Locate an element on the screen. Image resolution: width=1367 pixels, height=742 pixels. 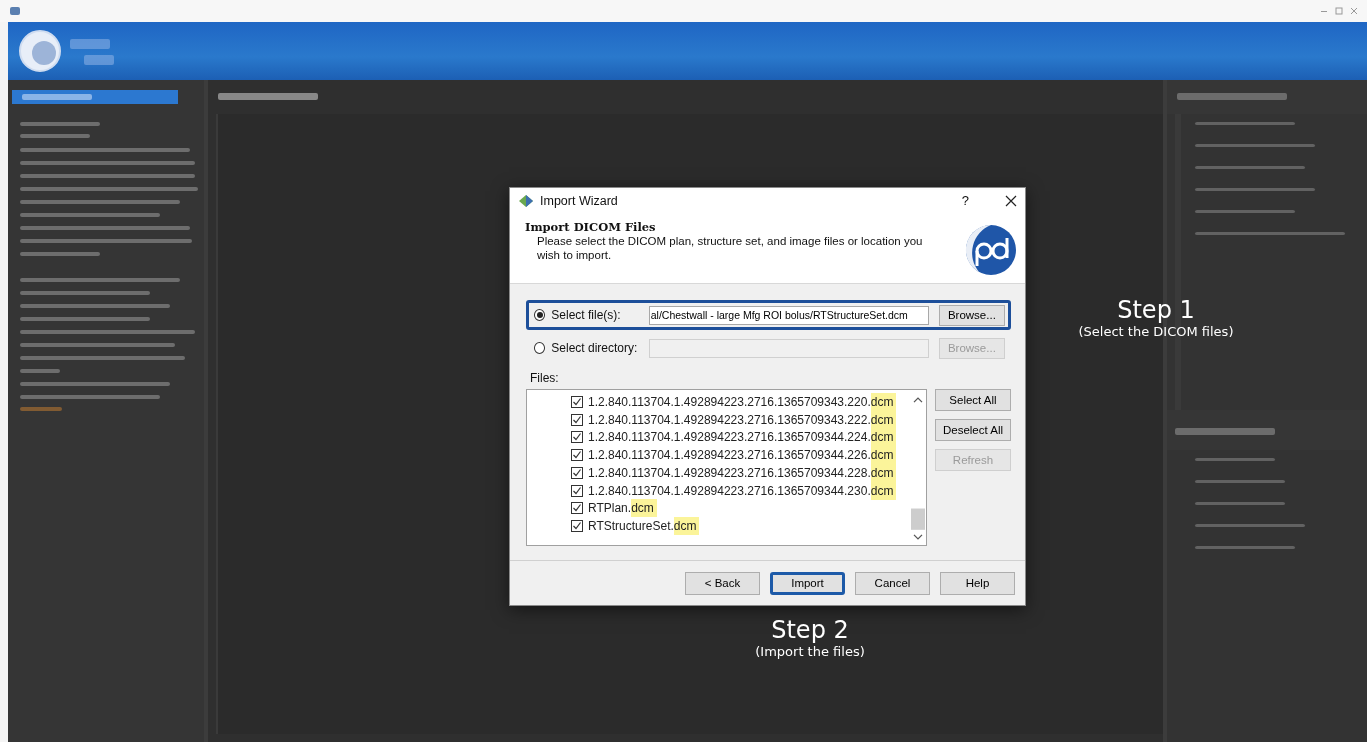
file-name: 1.2.840.113704.1.492894223.2716.1365709344.228.dcm is located at coordinates (742, 472).